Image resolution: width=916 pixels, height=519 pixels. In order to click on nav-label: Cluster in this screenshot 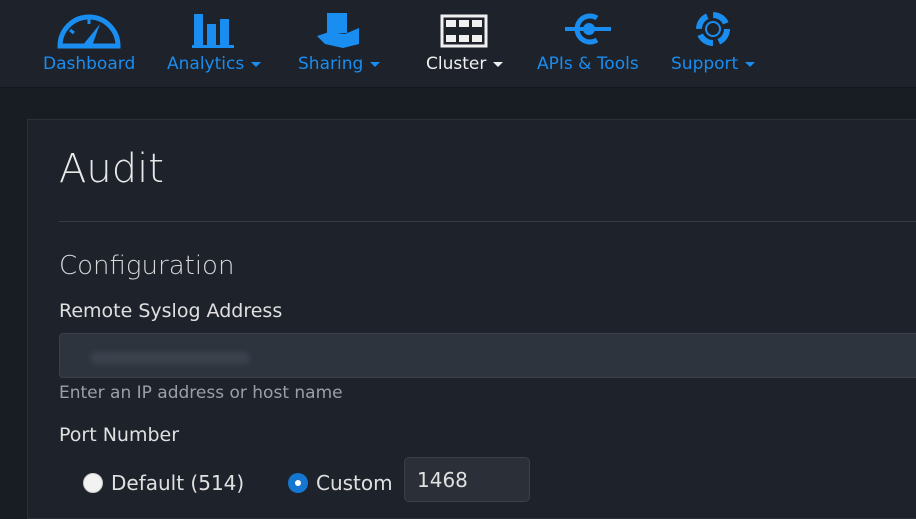, I will do `click(456, 64)`.